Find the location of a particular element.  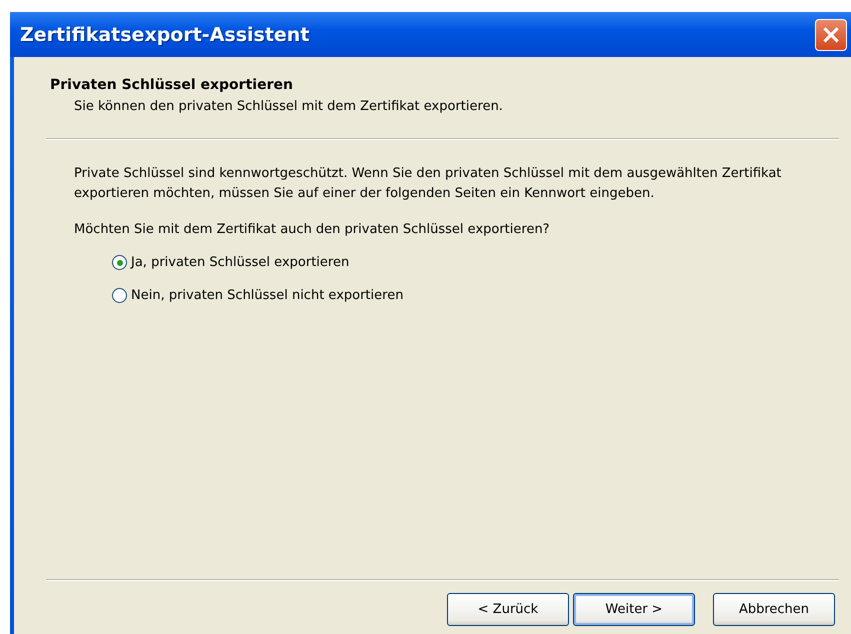

page-title: Privaten Schlüssel exportieren is located at coordinates (172, 85).